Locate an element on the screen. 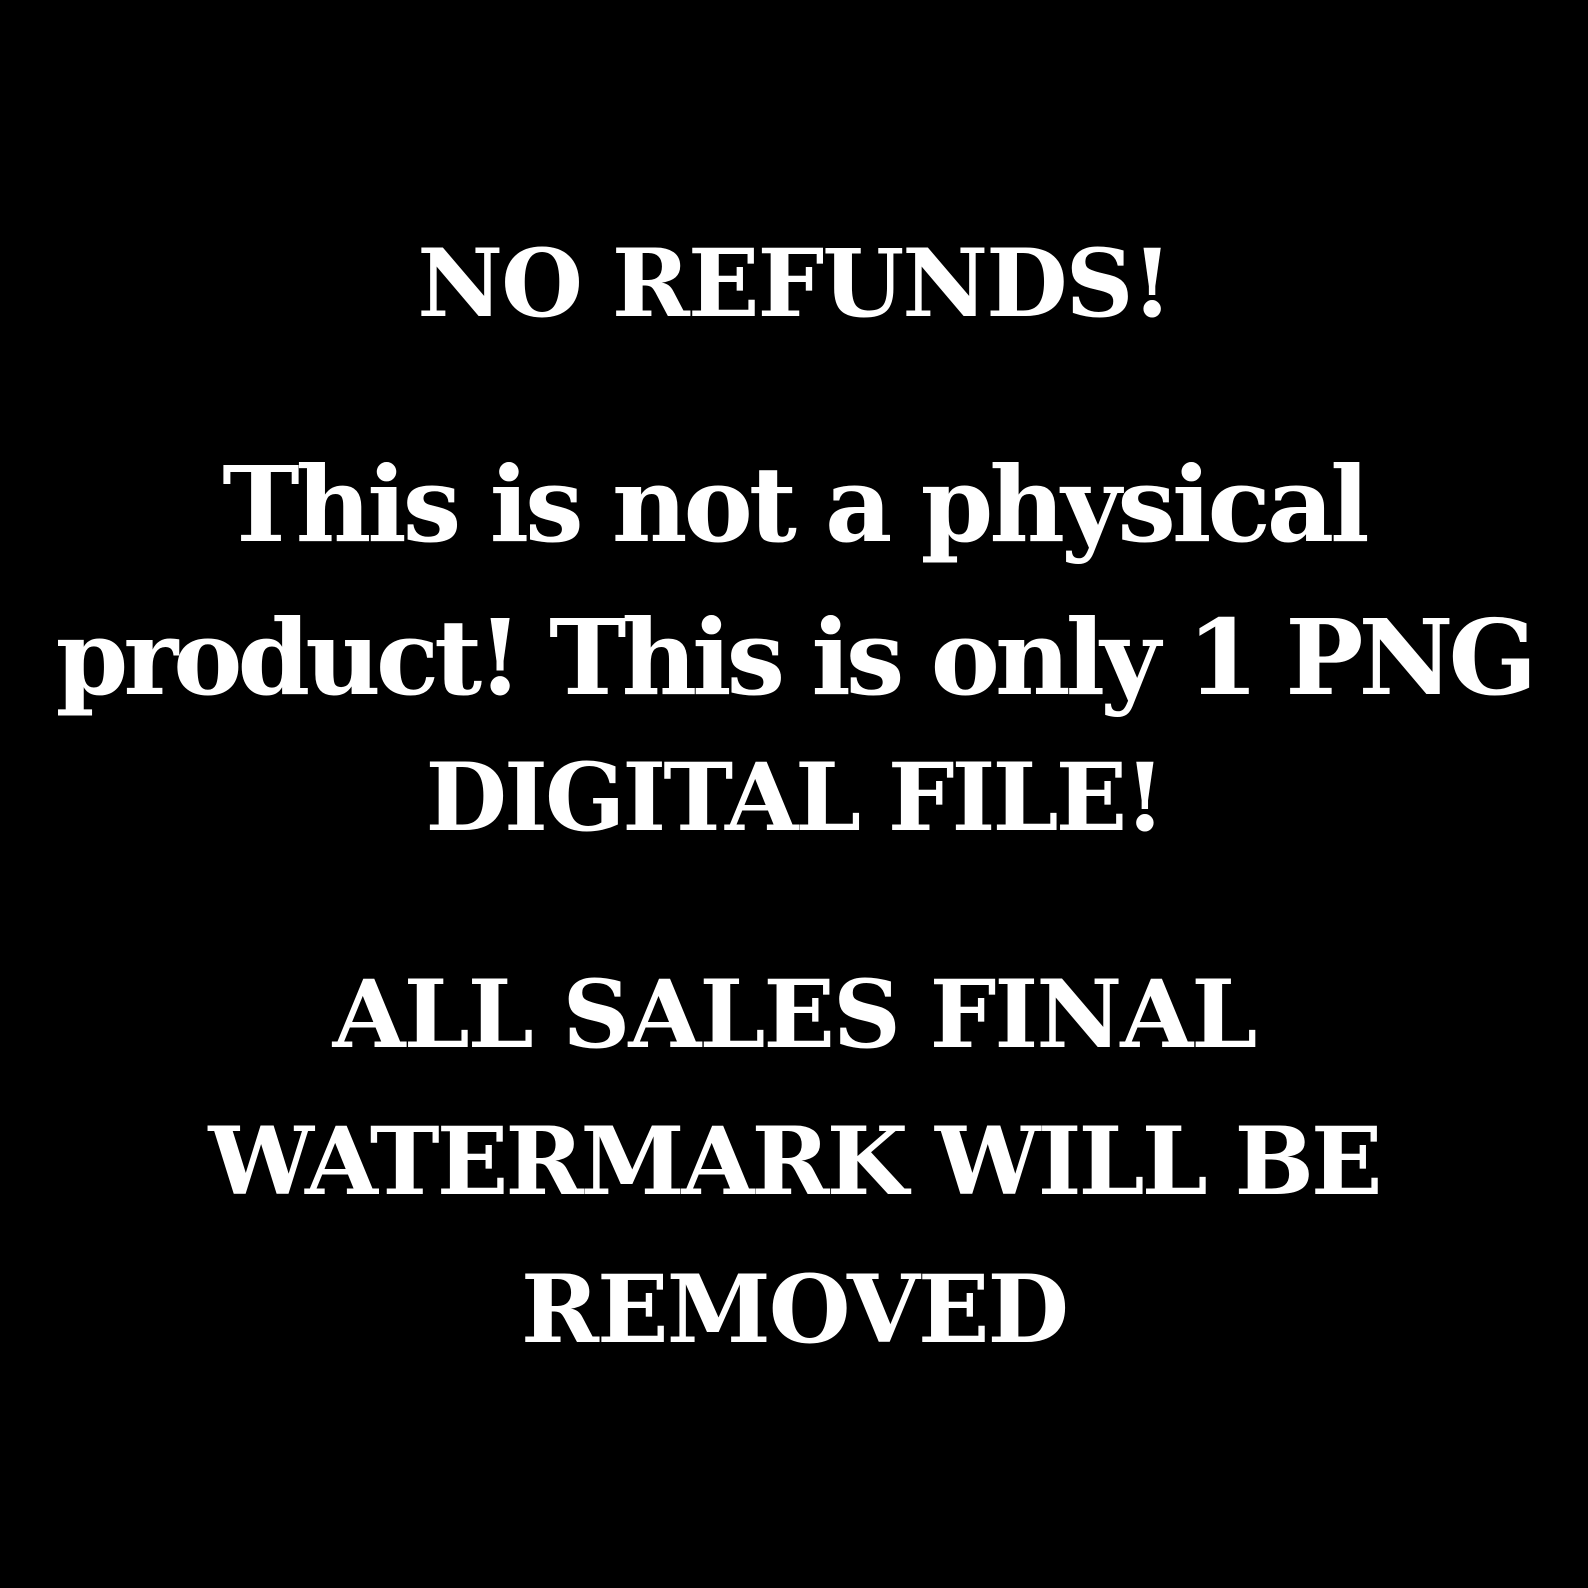  no-refunds-heading: NO REFUNDS! is located at coordinates (795, 284).